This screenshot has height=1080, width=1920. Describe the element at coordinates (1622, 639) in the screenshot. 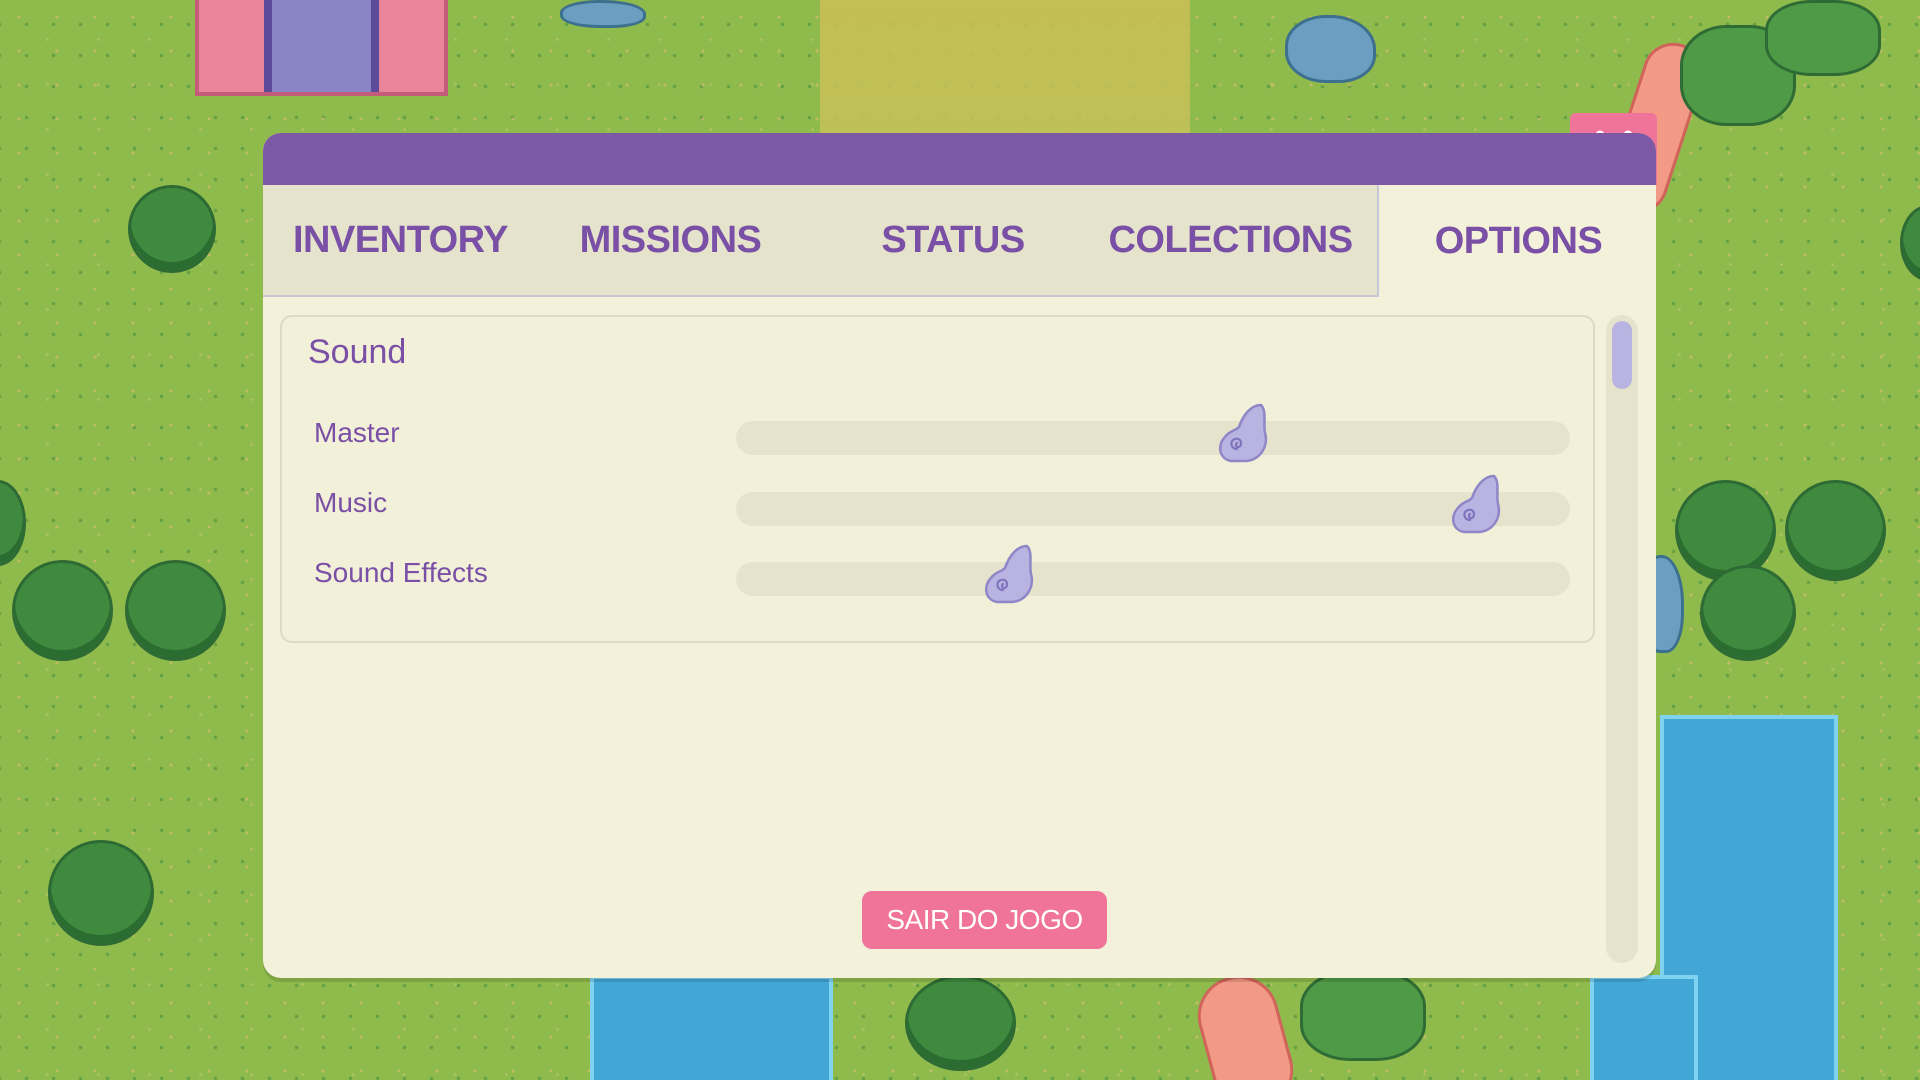

I see `scrollbar` at that location.